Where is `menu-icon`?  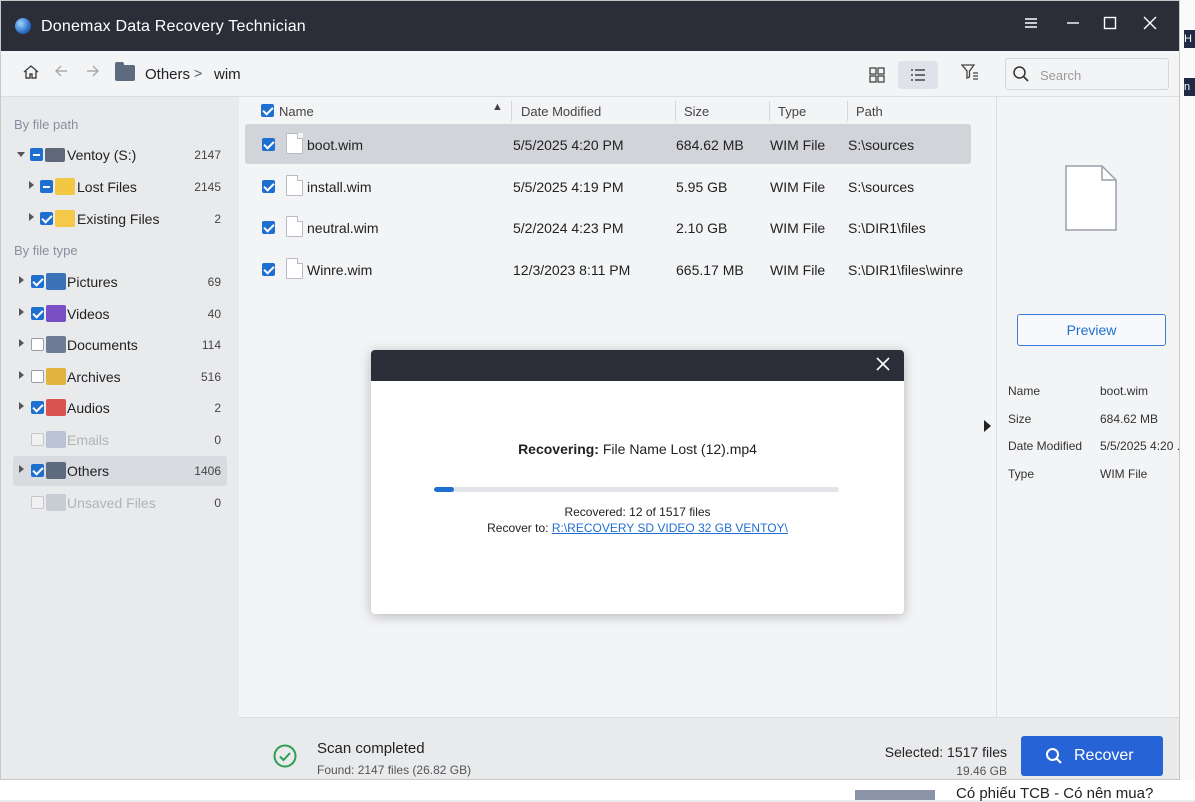 menu-icon is located at coordinates (1031, 26).